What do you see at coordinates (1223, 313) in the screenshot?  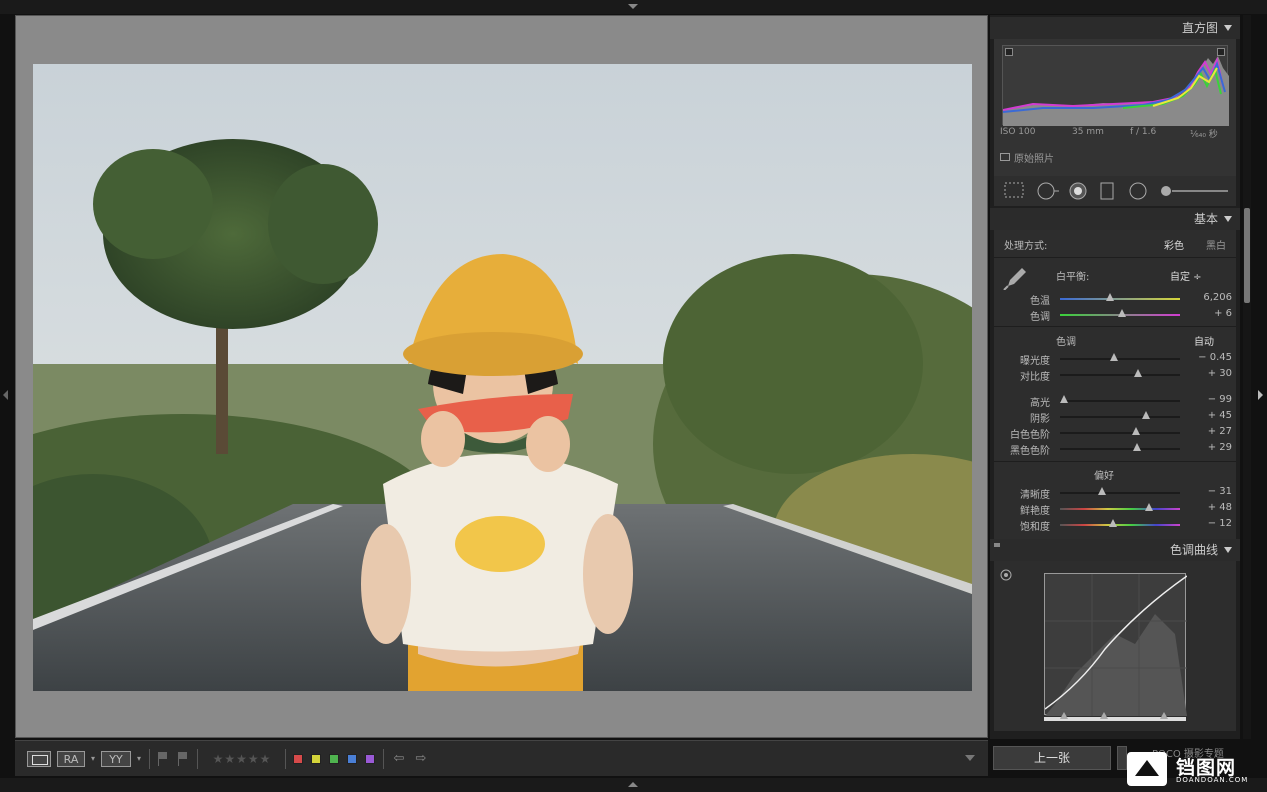 I see `slider-value: + 6` at bounding box center [1223, 313].